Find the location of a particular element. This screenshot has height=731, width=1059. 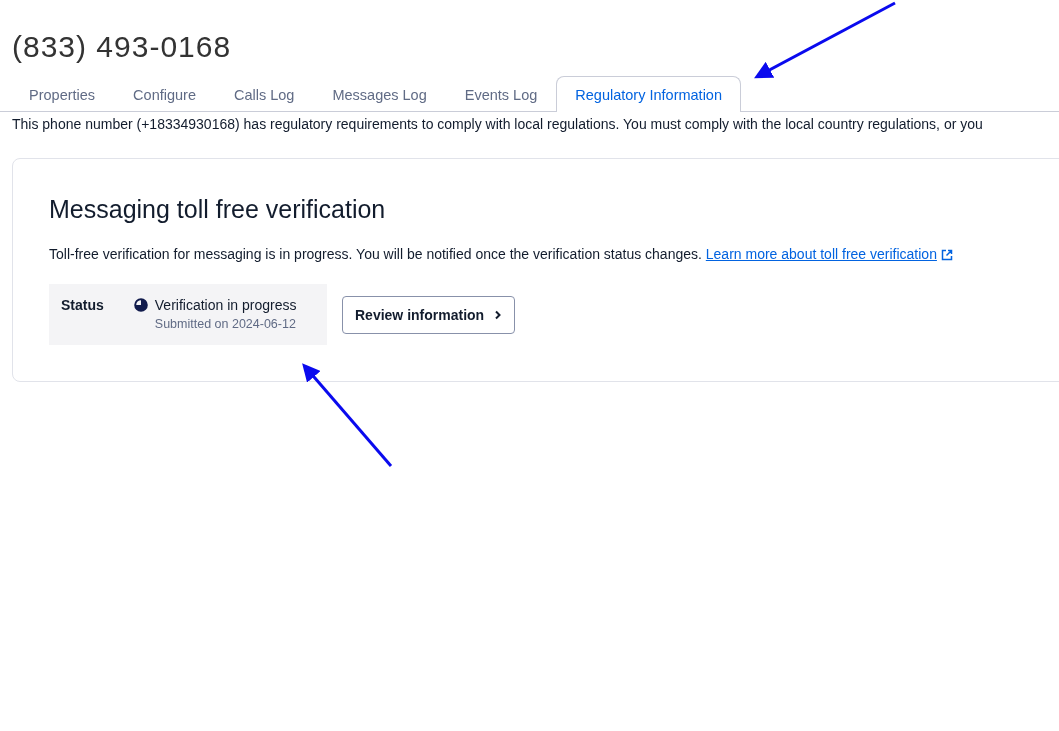

tab: Regulatory Information is located at coordinates (648, 94).